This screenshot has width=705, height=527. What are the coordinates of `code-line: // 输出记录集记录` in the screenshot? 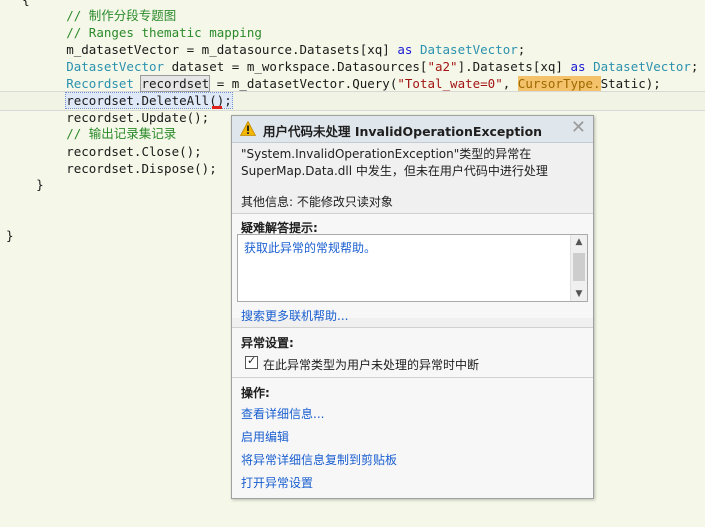 It's located at (91, 133).